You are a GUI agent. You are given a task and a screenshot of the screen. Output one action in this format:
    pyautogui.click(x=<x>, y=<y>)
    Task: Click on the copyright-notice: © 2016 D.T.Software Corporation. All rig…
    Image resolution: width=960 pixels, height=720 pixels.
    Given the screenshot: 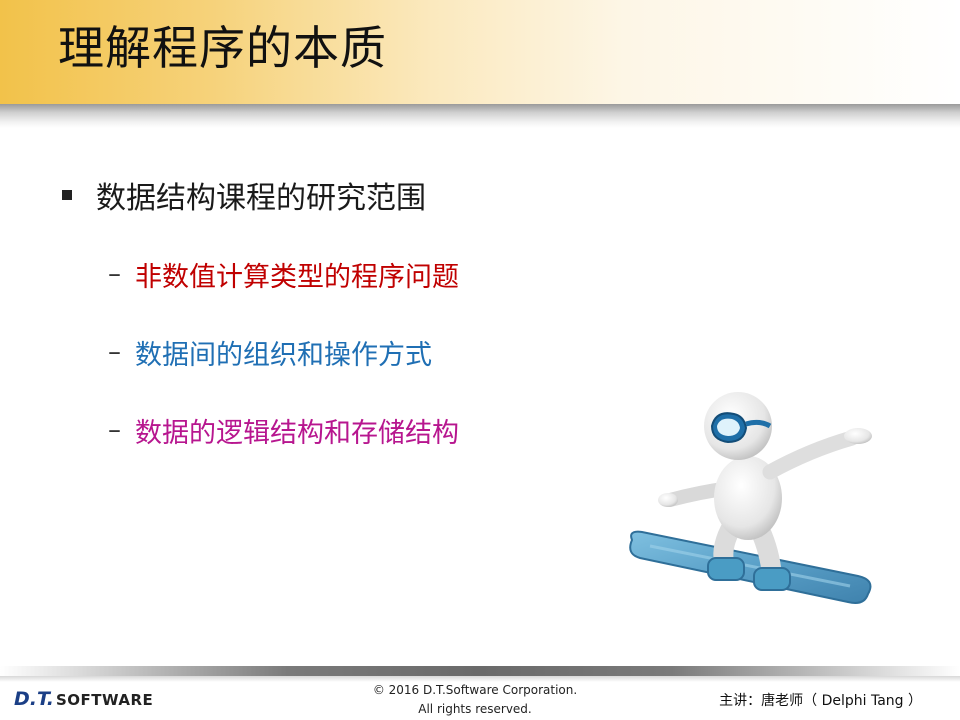 What is the action you would take?
    pyautogui.click(x=475, y=700)
    